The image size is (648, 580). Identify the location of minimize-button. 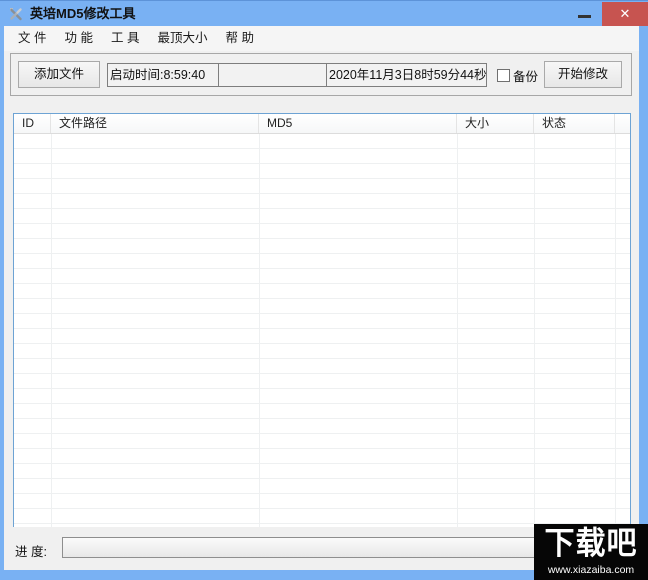
(584, 13).